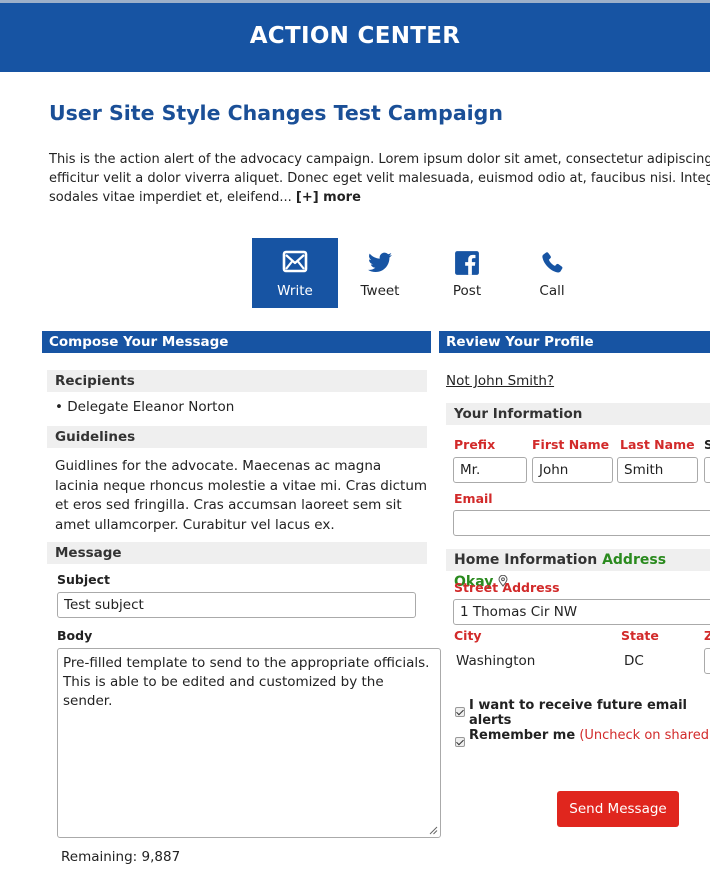 This screenshot has width=710, height=884. I want to click on first-name-input: John, so click(572, 470).